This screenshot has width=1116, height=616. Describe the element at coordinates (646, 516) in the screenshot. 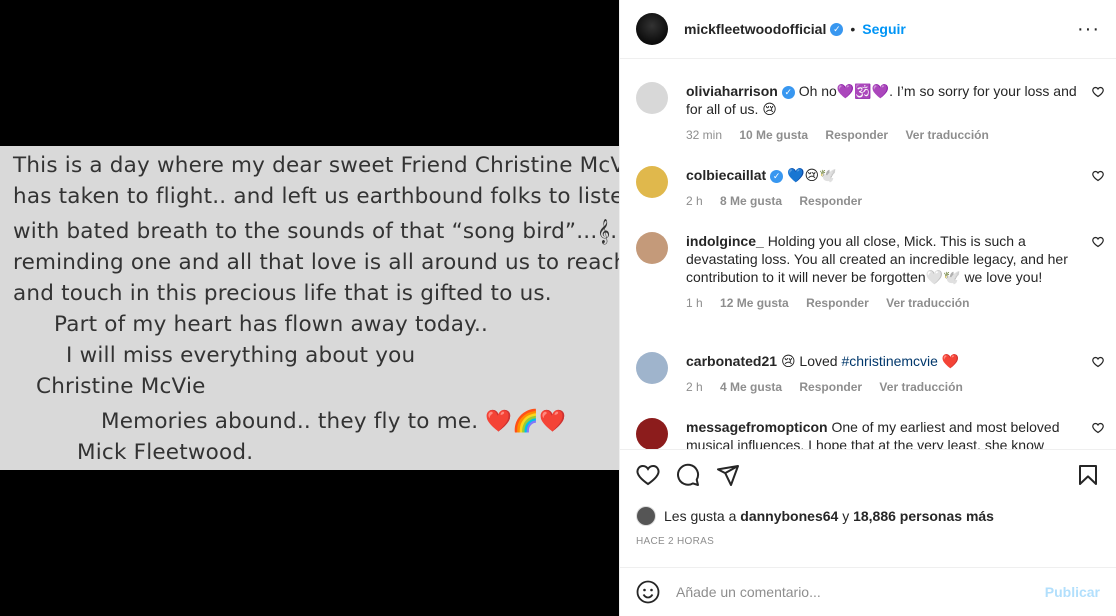

I see `liker-avatar` at that location.